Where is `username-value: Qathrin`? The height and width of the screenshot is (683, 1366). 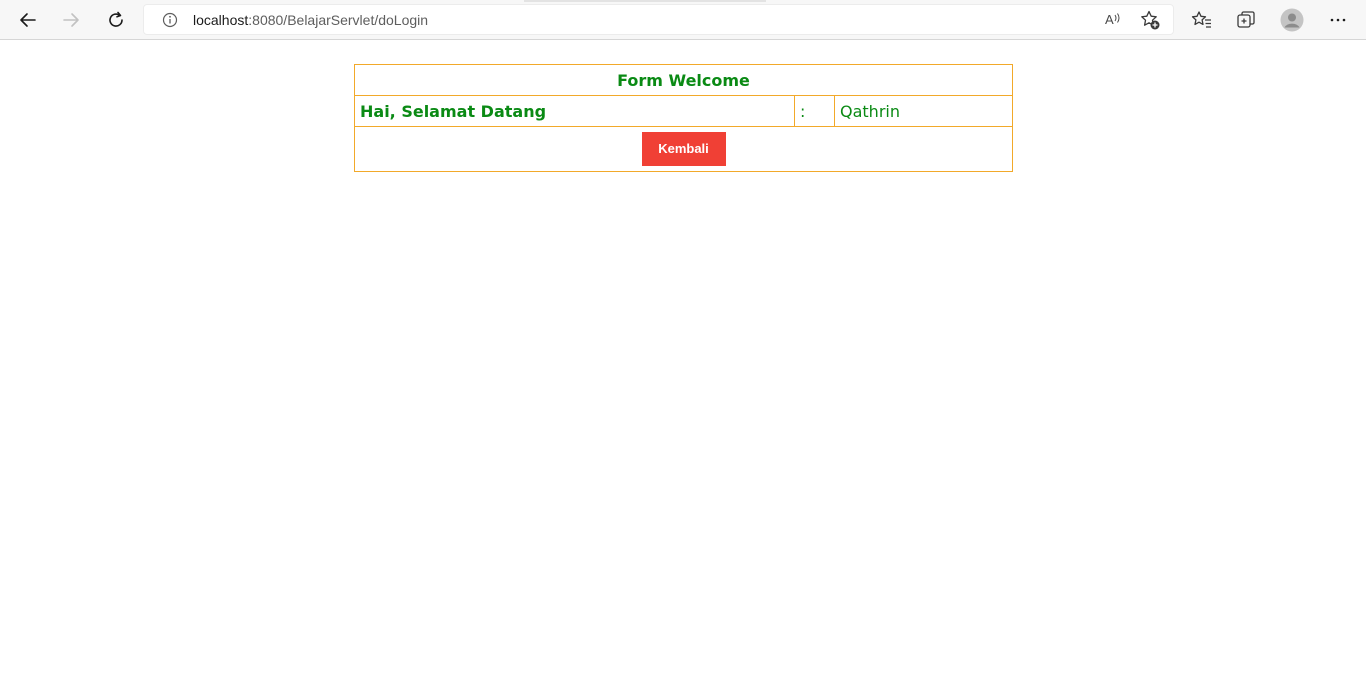
username-value: Qathrin is located at coordinates (923, 111).